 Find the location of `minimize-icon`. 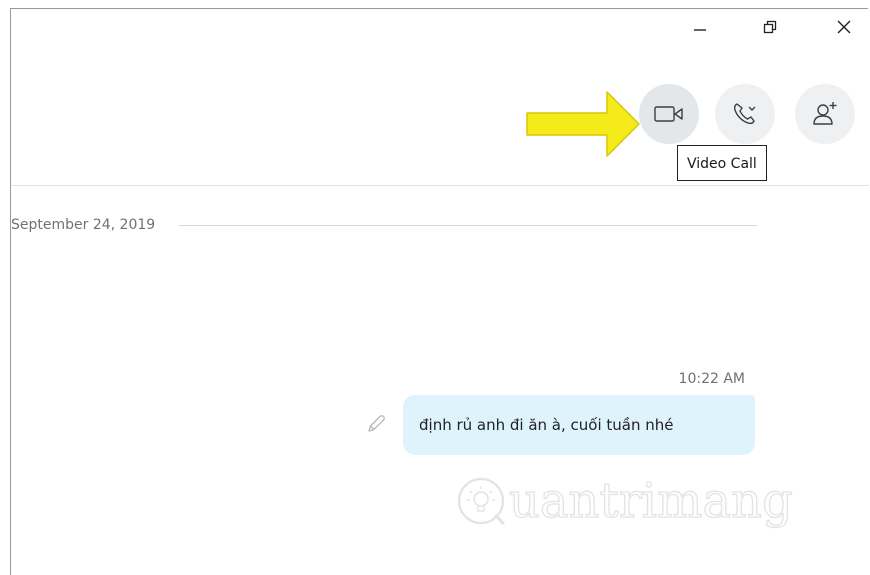

minimize-icon is located at coordinates (700, 30).